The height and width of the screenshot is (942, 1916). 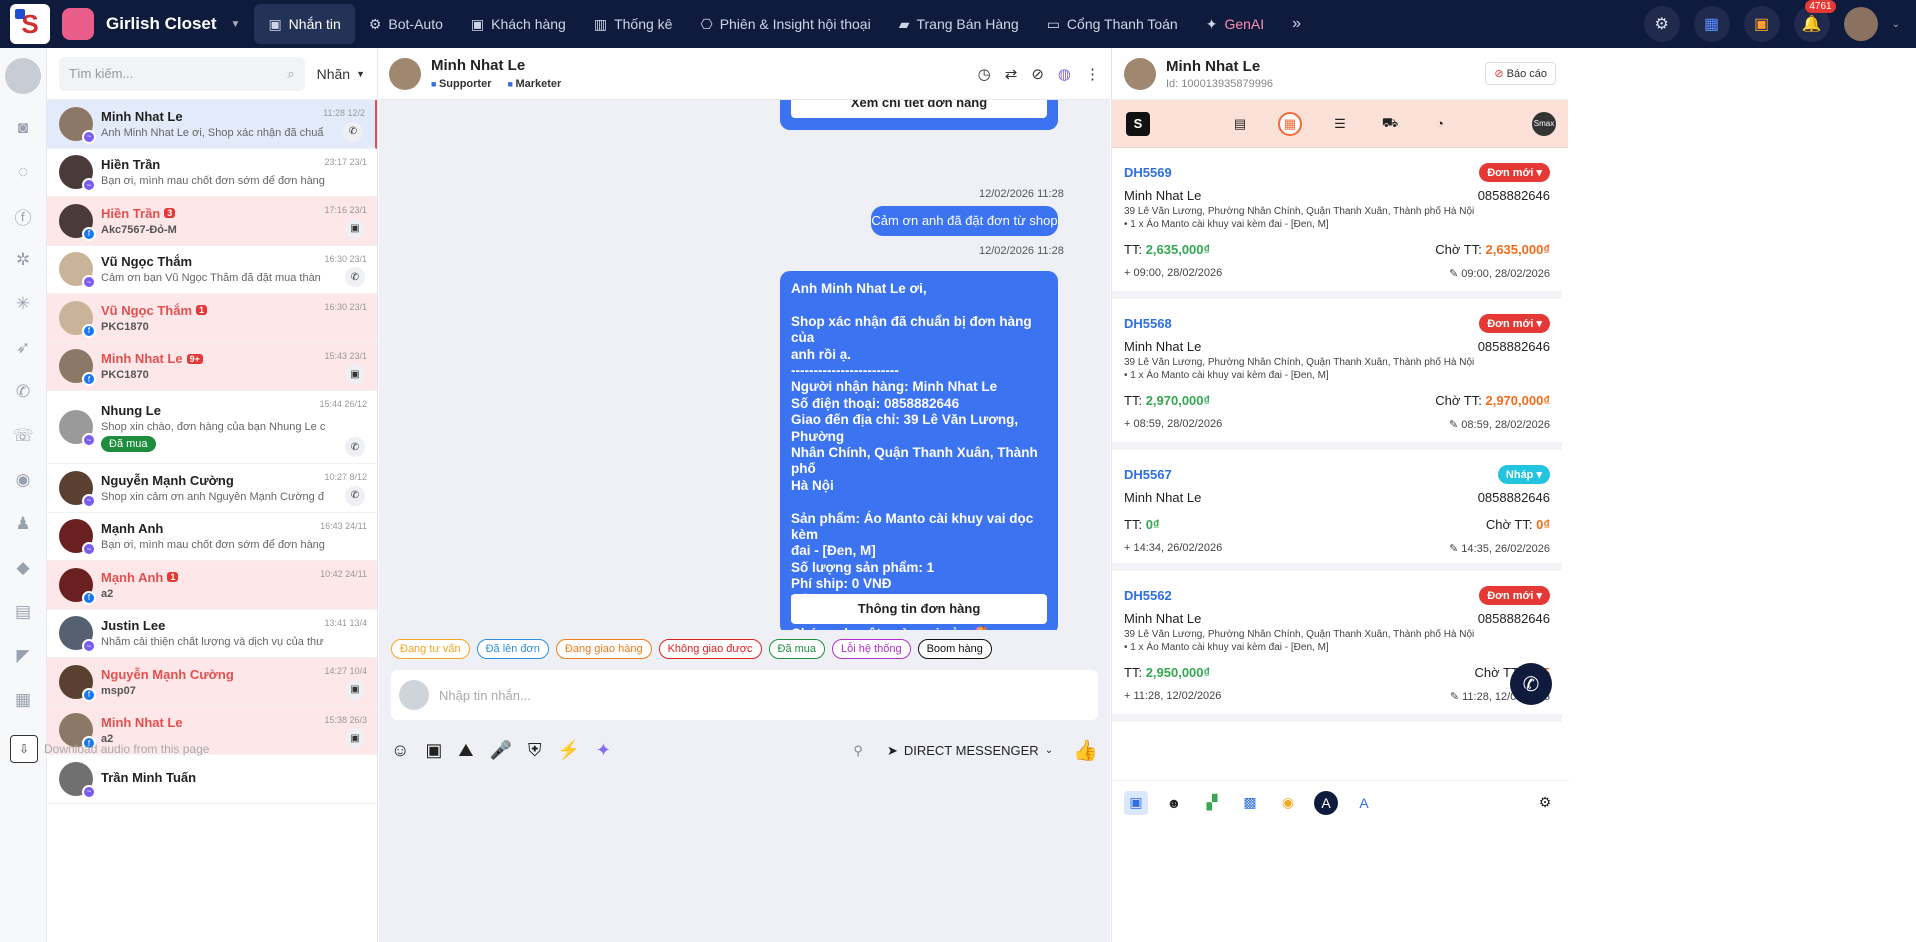 What do you see at coordinates (1340, 124) in the screenshot?
I see `list-icon: ☰` at bounding box center [1340, 124].